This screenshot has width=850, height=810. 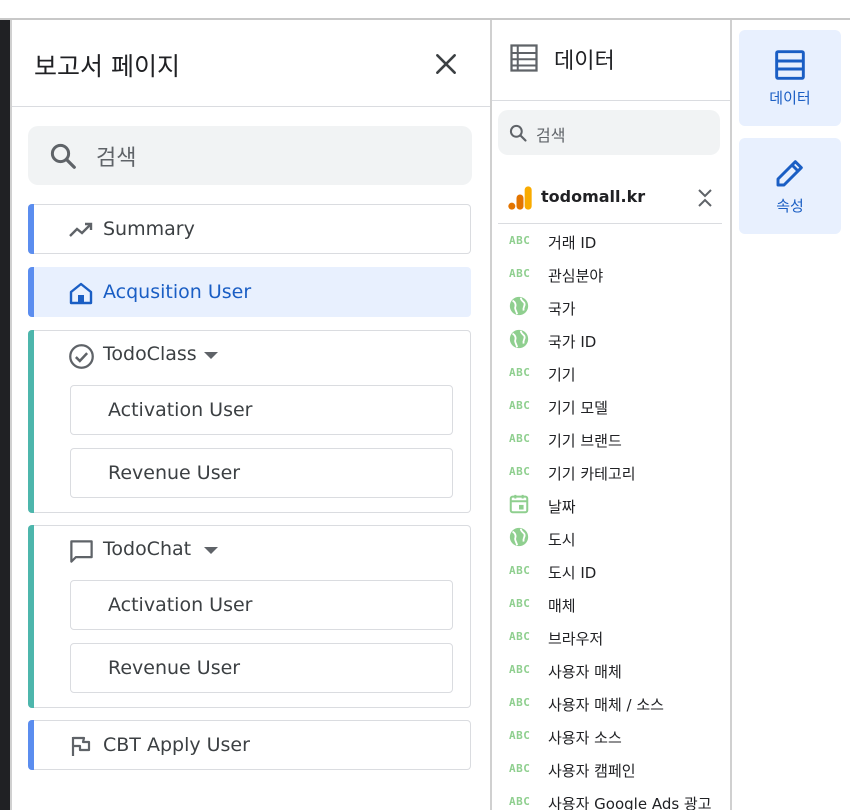 I want to click on check-circle-icon, so click(x=81, y=356).